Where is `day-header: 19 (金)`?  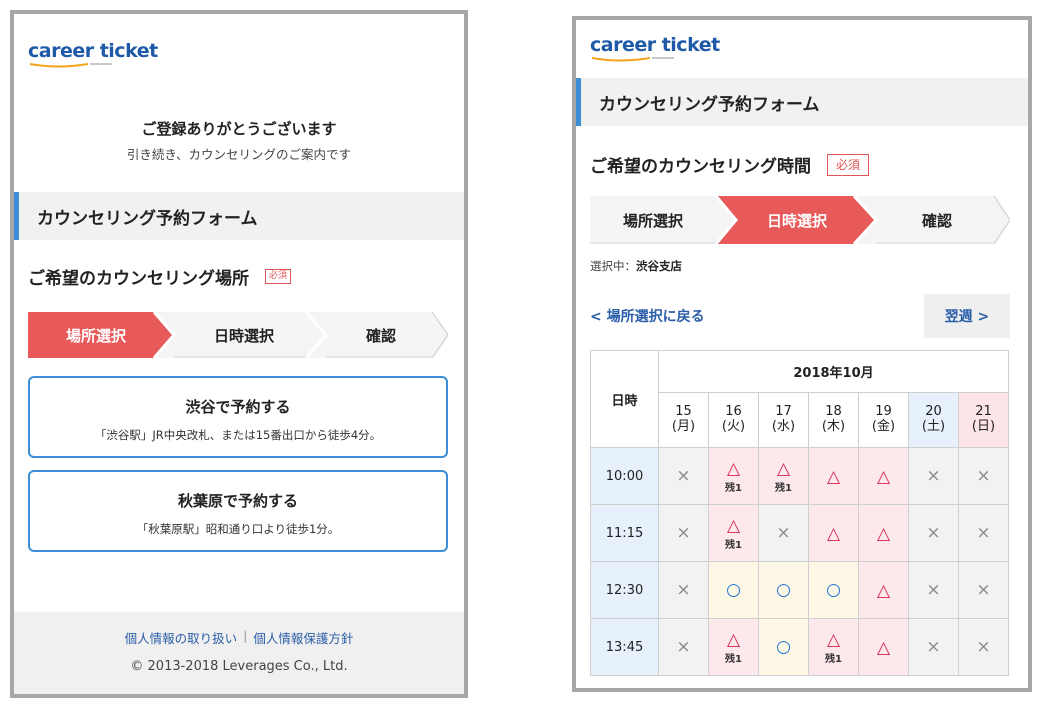 day-header: 19 (金) is located at coordinates (883, 420).